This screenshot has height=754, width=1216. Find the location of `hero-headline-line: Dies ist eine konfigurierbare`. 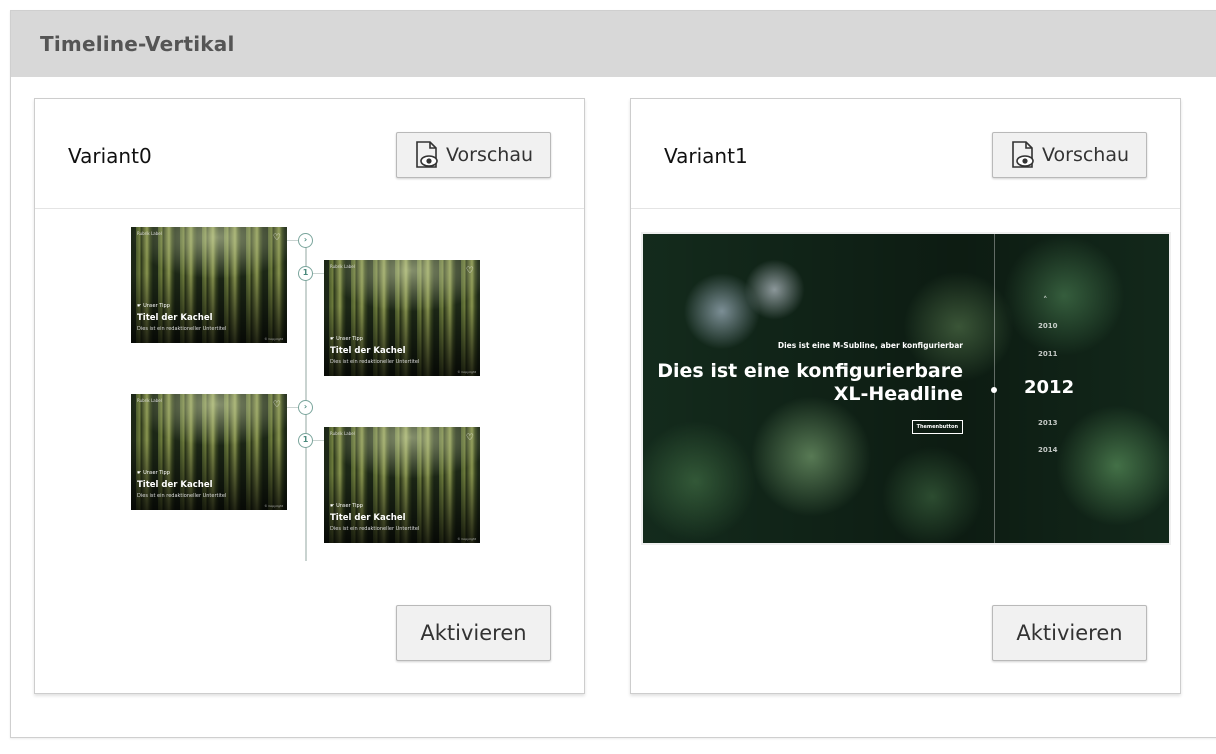

hero-headline-line: Dies ist eine konfigurierbare is located at coordinates (810, 371).